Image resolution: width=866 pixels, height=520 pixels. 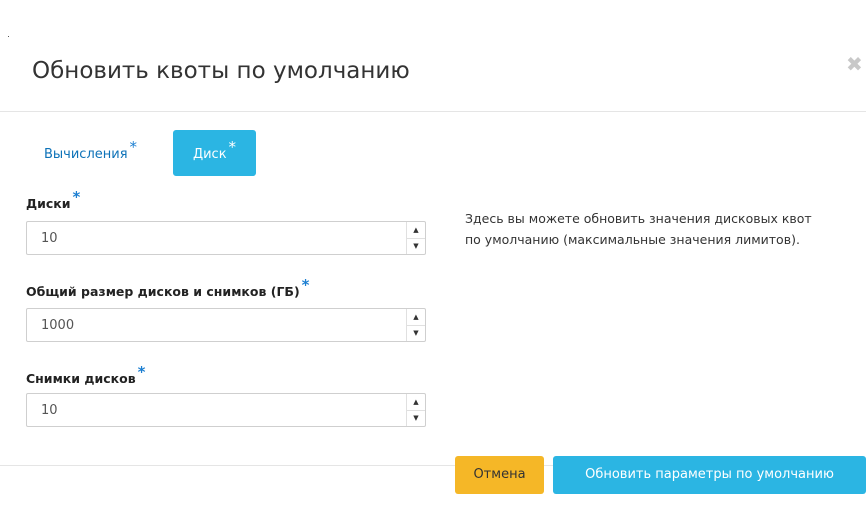 I want to click on snapshots-spinner: ▲ ▼, so click(x=415, y=410).